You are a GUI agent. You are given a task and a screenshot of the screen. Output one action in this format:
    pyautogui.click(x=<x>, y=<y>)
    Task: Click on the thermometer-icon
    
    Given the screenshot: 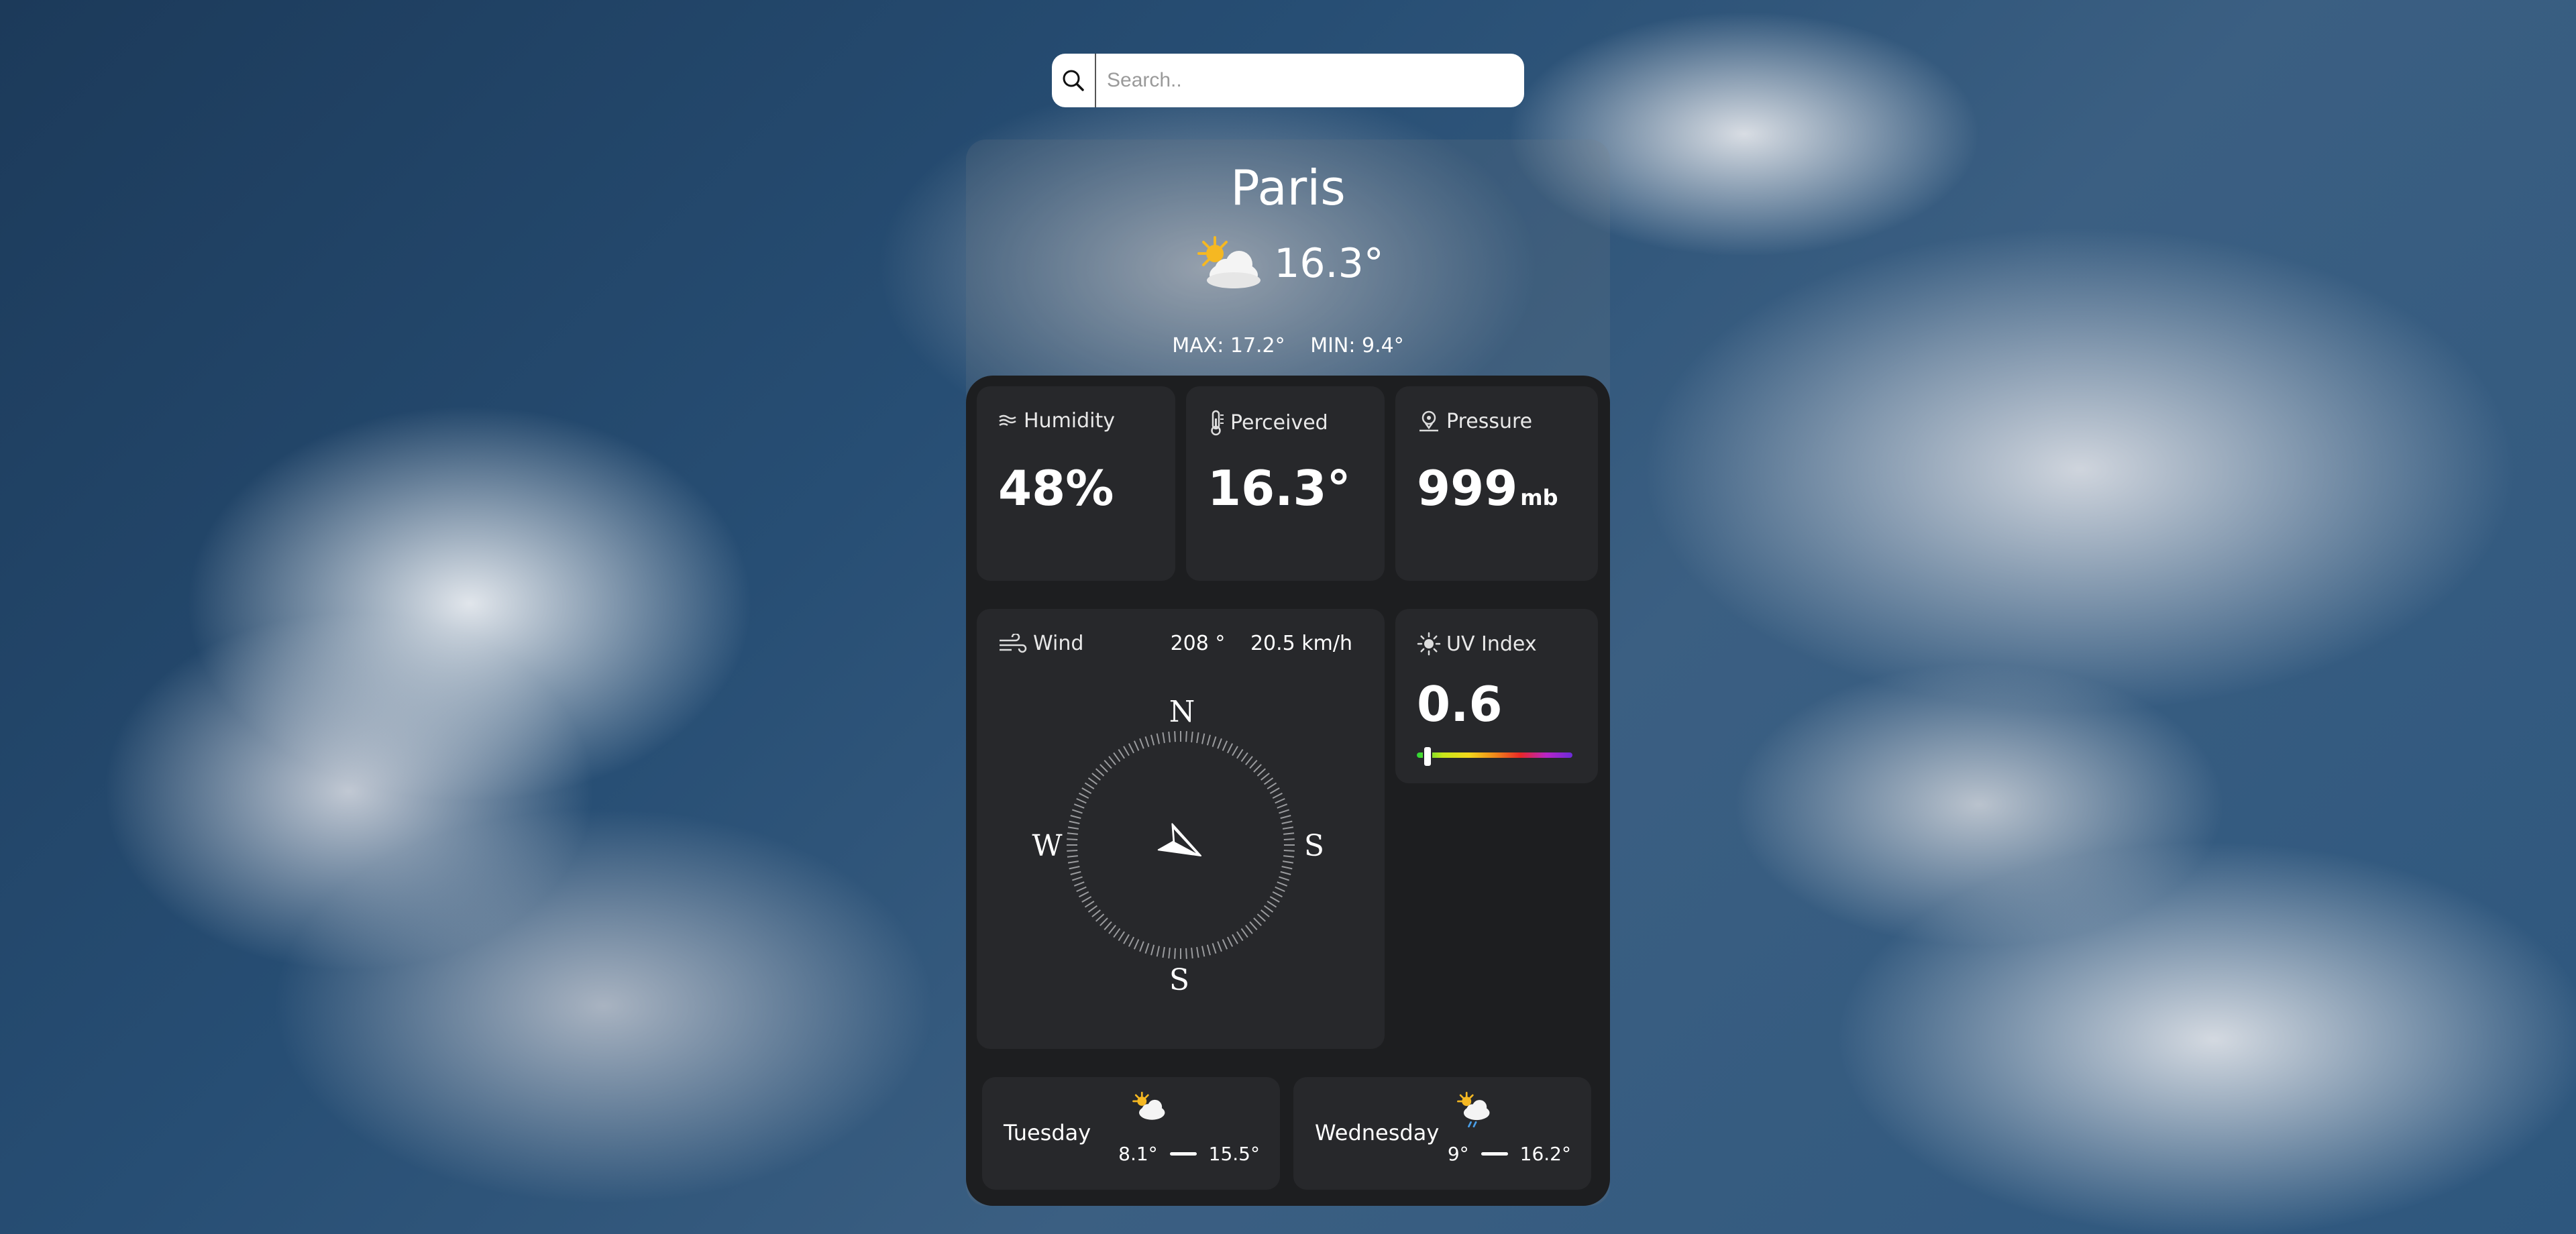 What is the action you would take?
    pyautogui.click(x=1217, y=423)
    